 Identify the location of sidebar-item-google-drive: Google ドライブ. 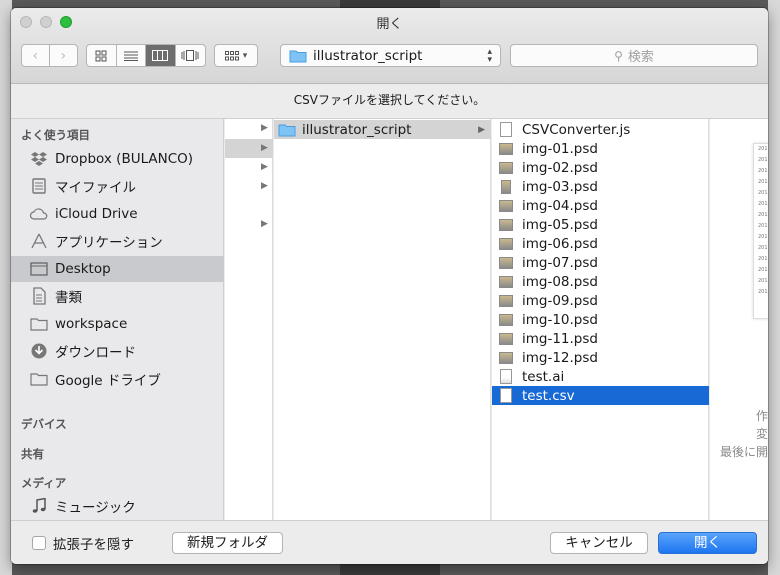
(117, 379).